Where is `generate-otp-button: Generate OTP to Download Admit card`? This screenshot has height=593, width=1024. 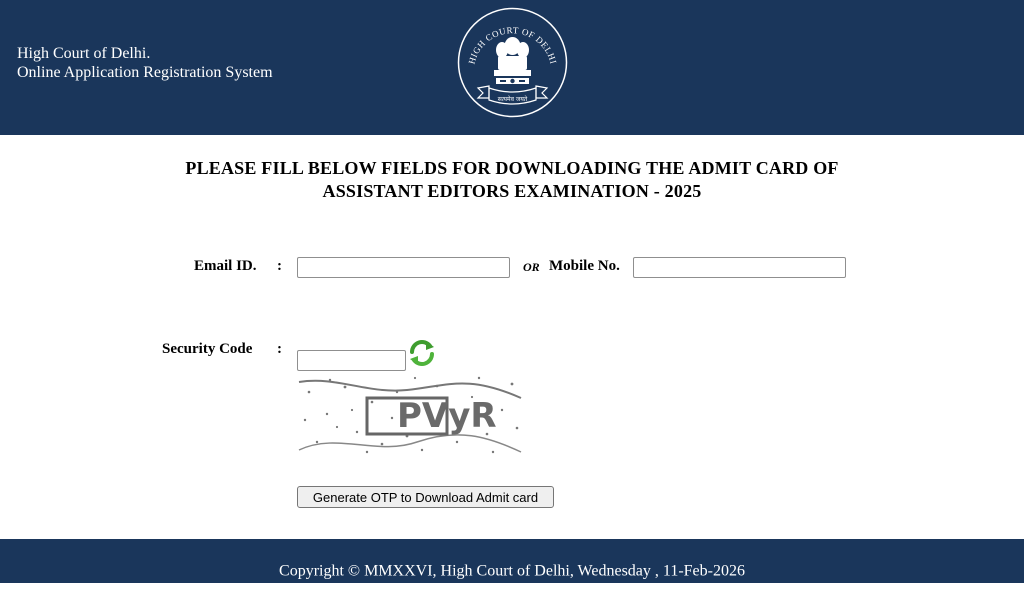 generate-otp-button: Generate OTP to Download Admit card is located at coordinates (425, 497).